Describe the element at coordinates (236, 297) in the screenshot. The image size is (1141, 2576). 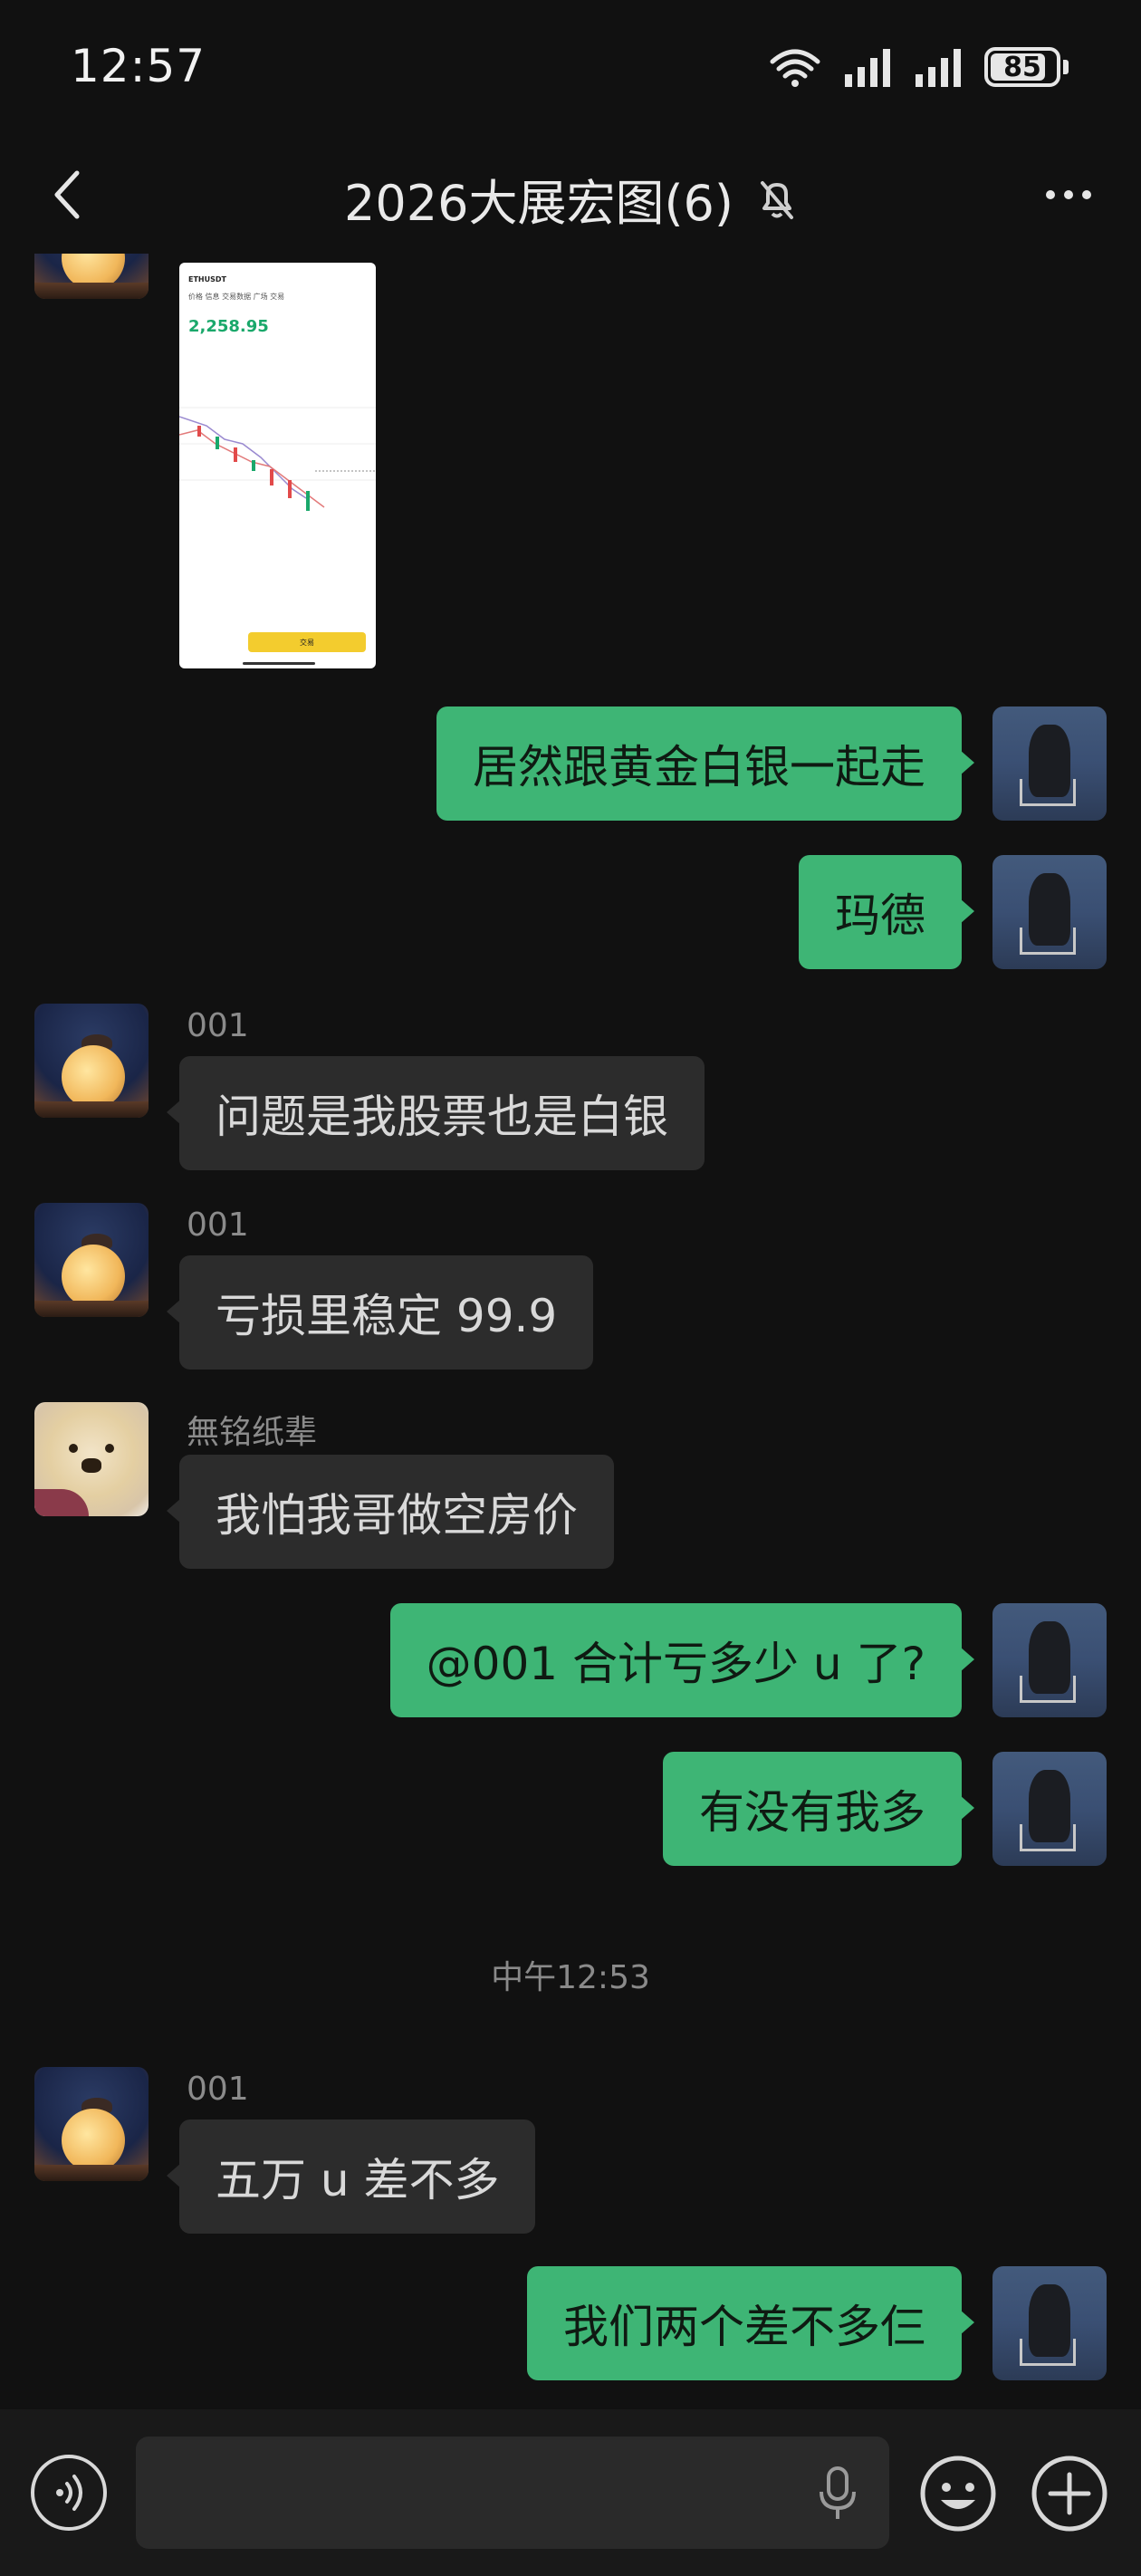
I see `image-tabs: 价格 信息 交易数据 广场 交易` at that location.